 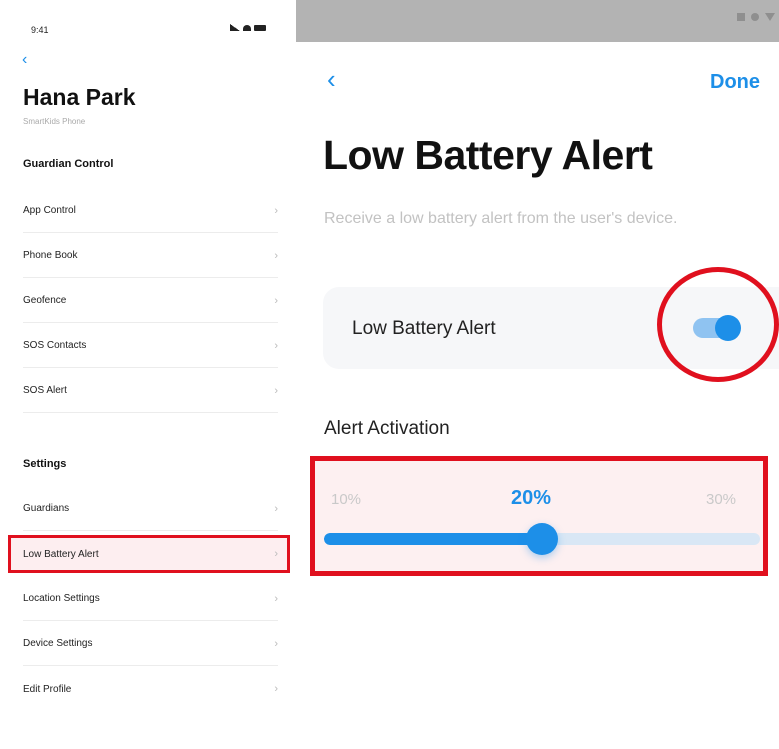 I want to click on menu-item-label: Geofence, so click(x=45, y=300).